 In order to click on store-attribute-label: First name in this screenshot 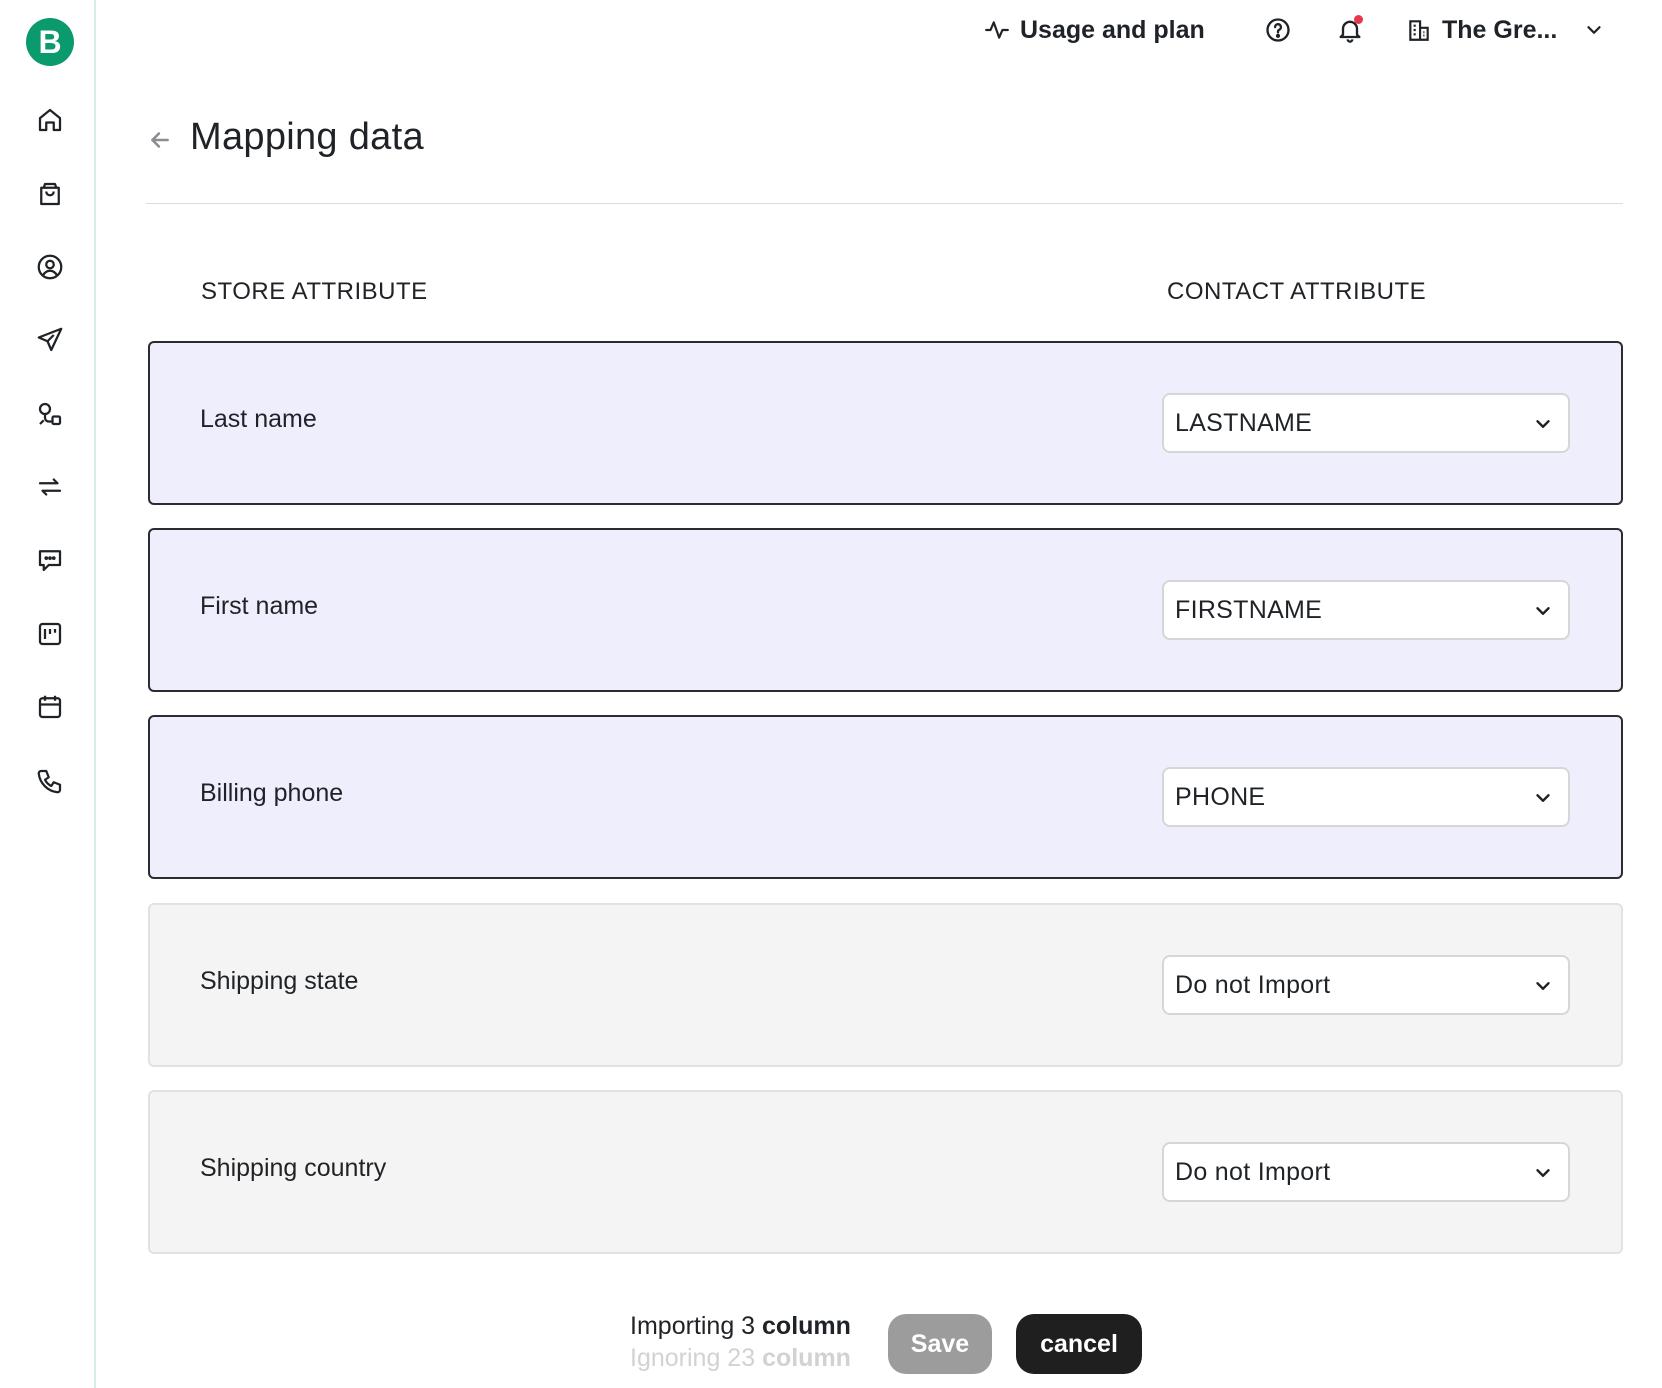, I will do `click(259, 606)`.